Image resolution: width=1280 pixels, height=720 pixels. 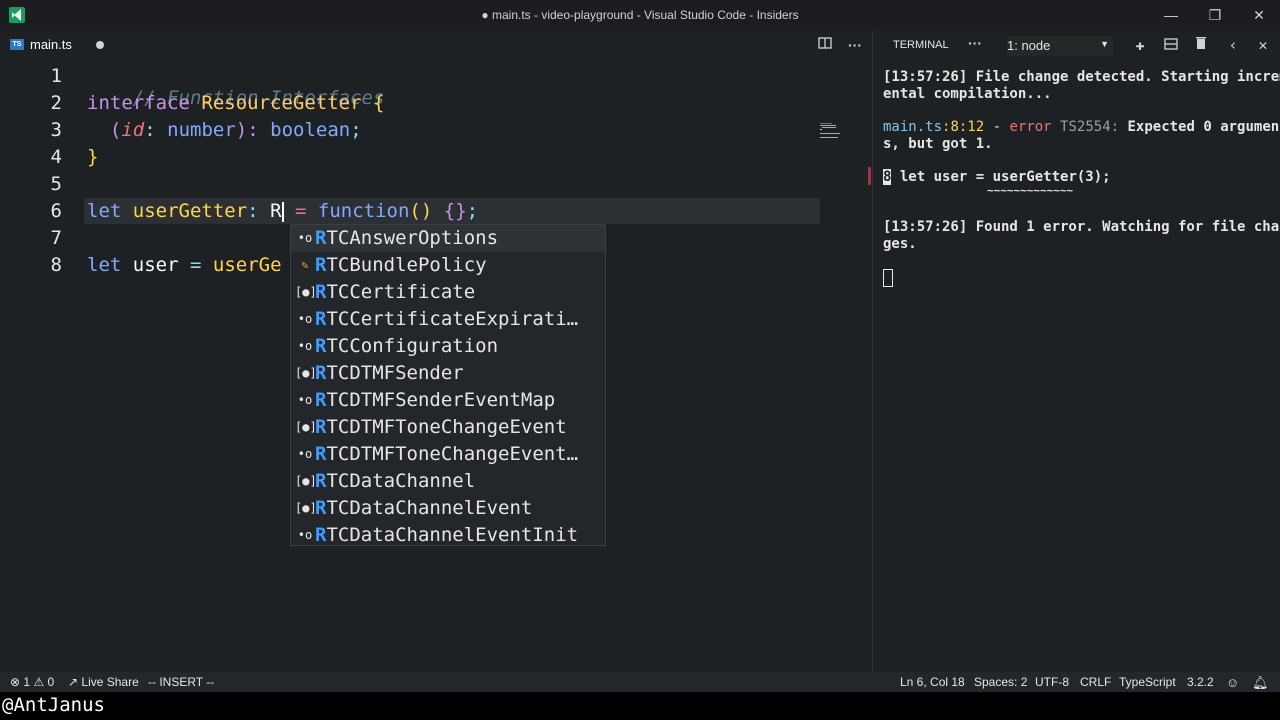 What do you see at coordinates (825, 45) in the screenshot?
I see `split-editor-icon` at bounding box center [825, 45].